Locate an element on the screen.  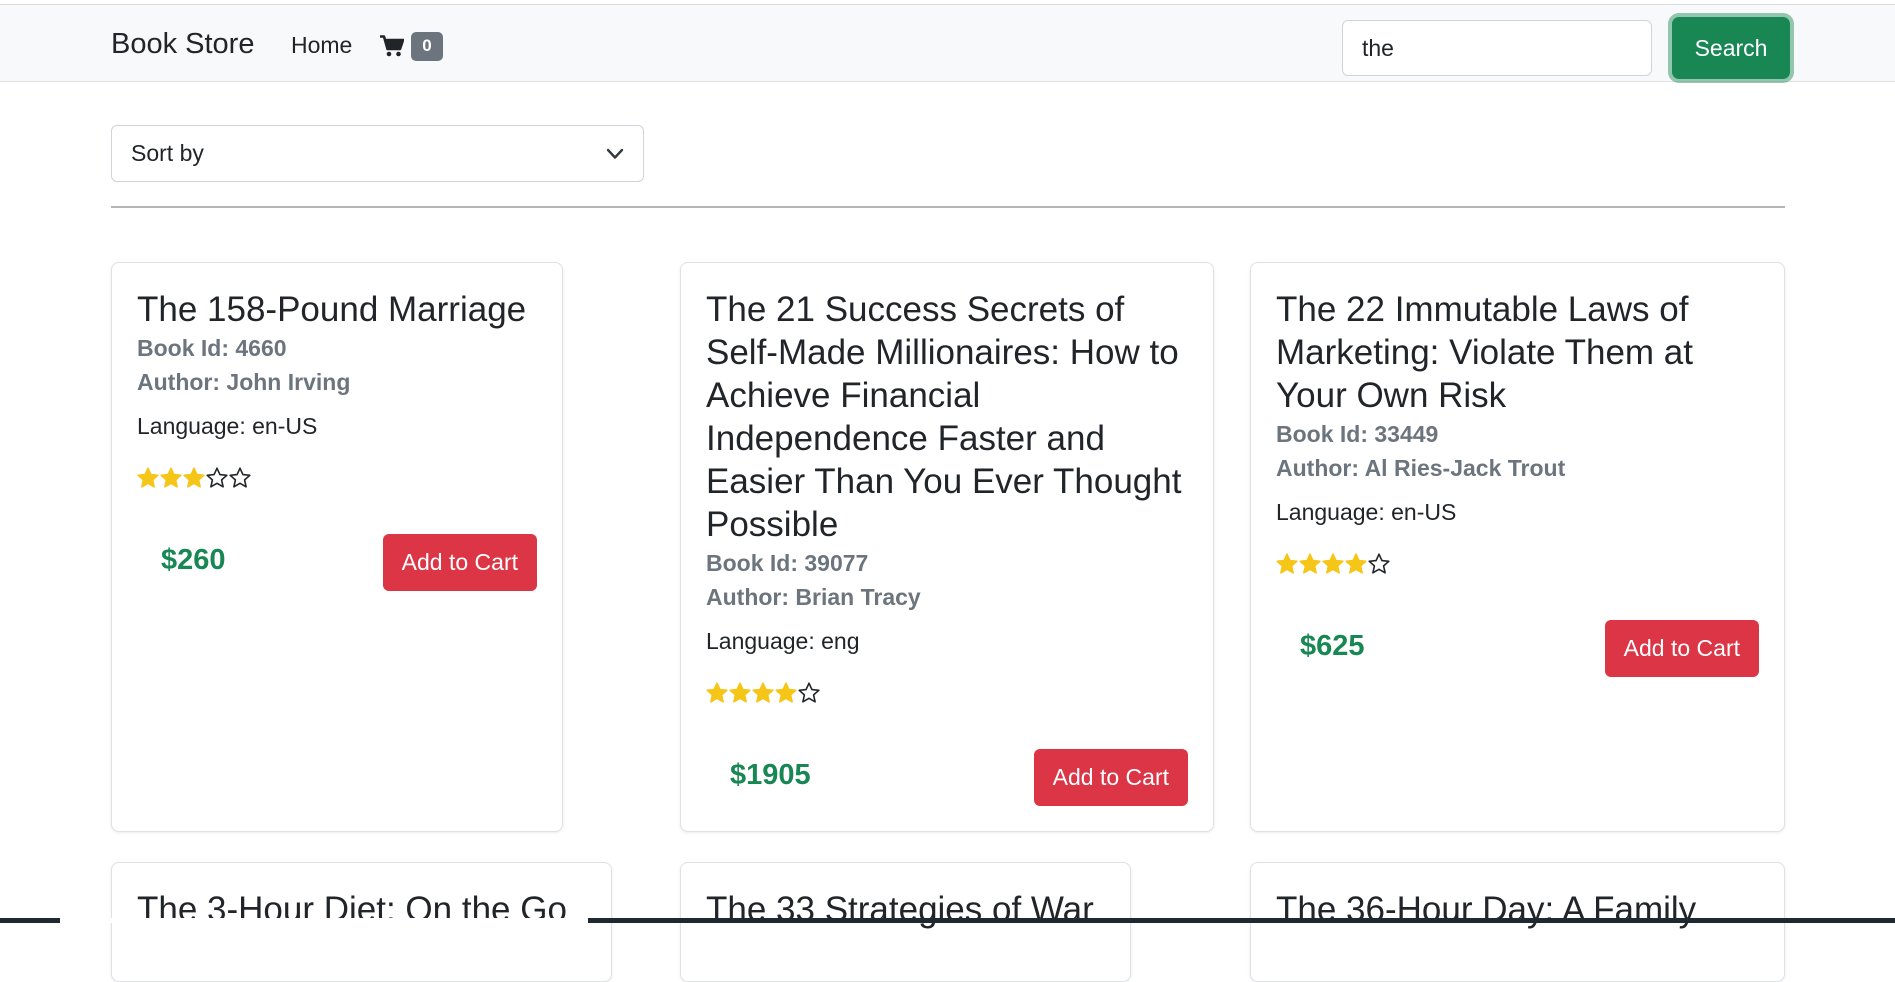
search-input is located at coordinates (1497, 48).